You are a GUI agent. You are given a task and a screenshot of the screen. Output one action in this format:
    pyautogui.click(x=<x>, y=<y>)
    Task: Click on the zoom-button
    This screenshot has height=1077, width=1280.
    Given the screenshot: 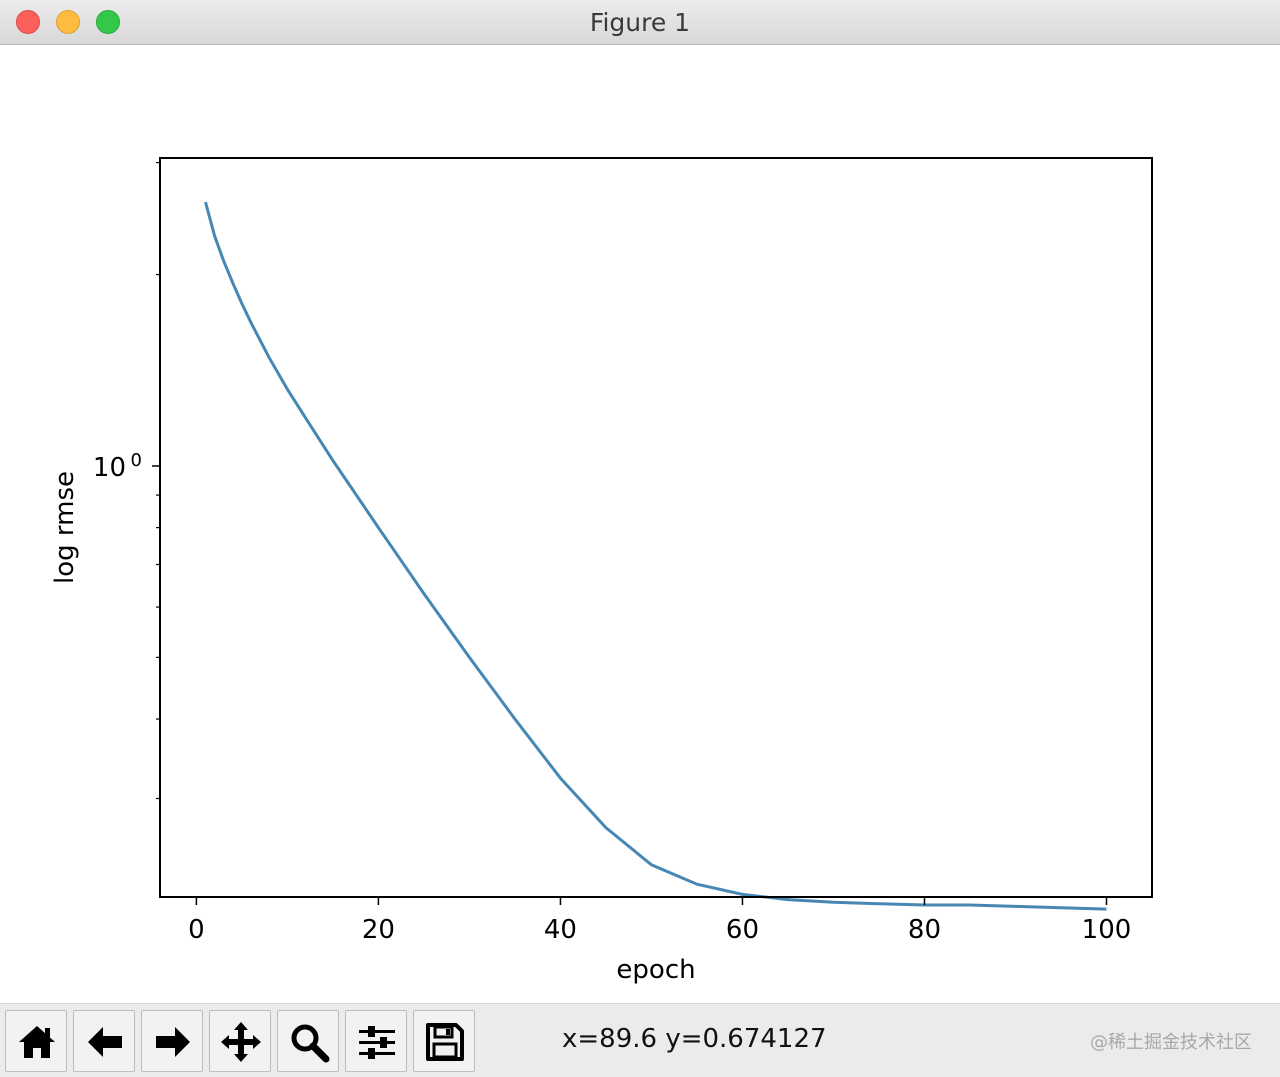 What is the action you would take?
    pyautogui.click(x=308, y=1041)
    